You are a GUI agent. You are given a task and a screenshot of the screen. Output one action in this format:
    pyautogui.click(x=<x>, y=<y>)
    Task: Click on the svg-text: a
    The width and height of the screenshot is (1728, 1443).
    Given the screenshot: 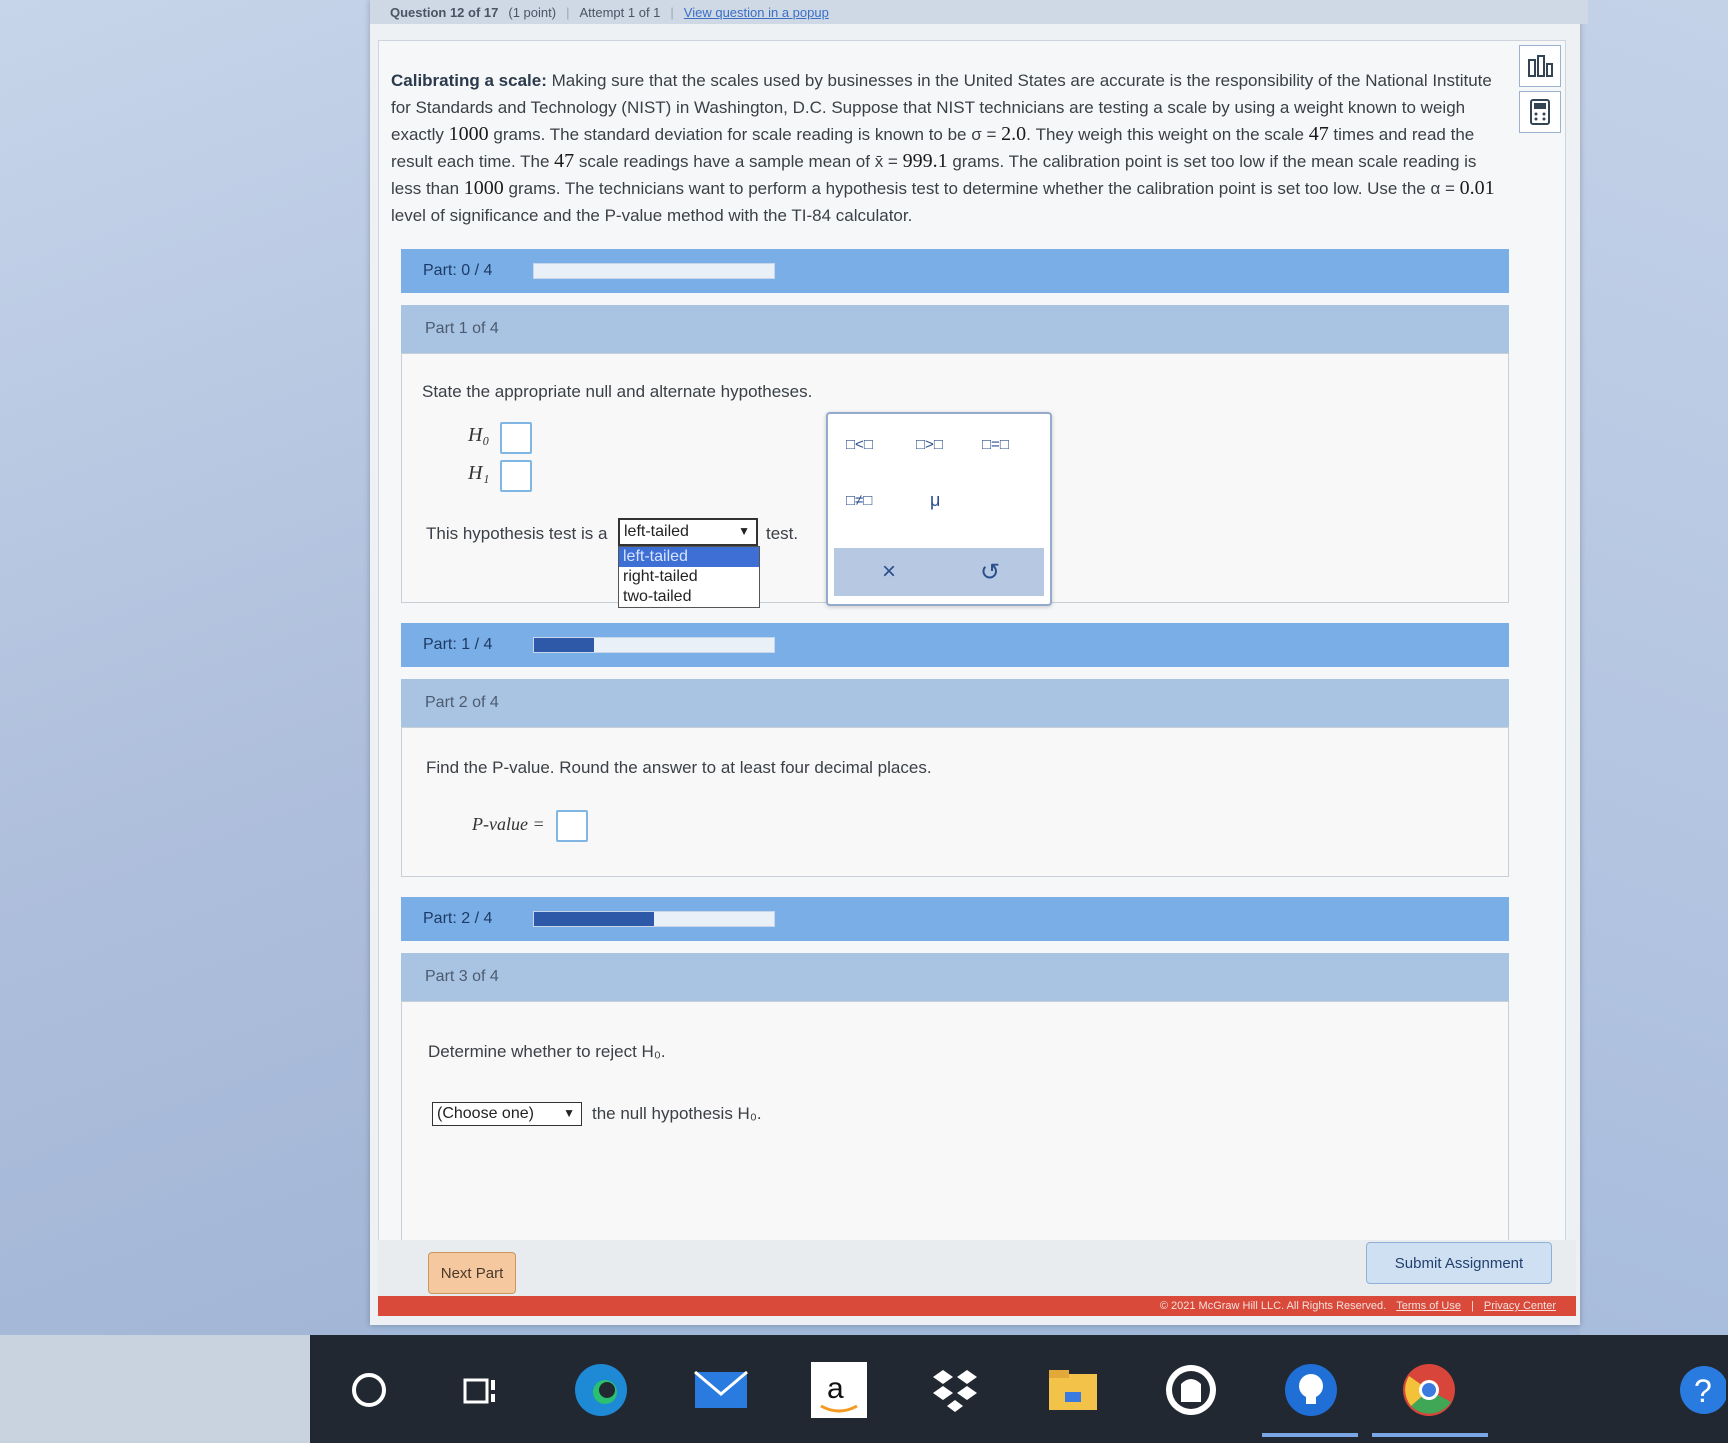 What is the action you would take?
    pyautogui.click(x=835, y=1388)
    